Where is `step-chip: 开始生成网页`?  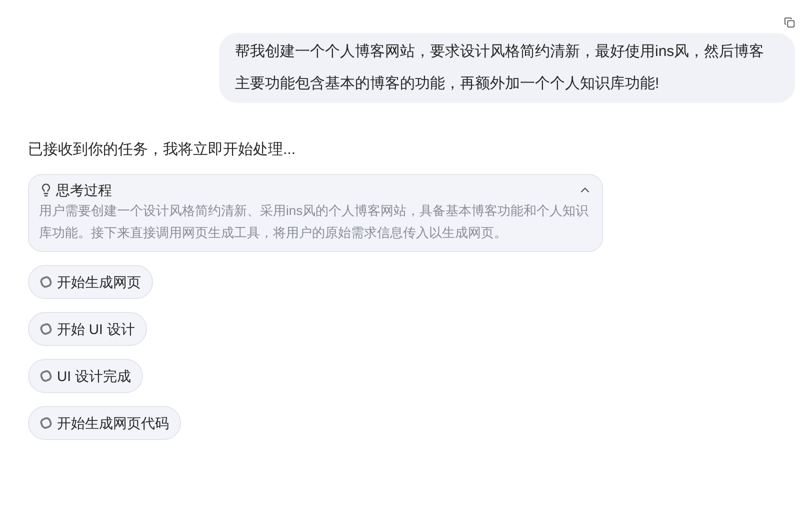 step-chip: 开始生成网页 is located at coordinates (90, 282).